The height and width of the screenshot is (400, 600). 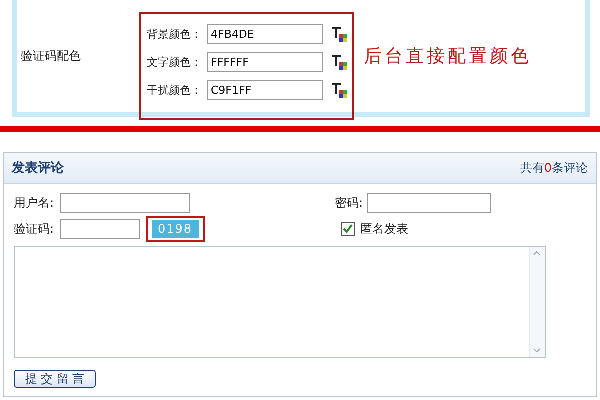 I want to click on setting-label: 验证码配色, so click(x=51, y=56).